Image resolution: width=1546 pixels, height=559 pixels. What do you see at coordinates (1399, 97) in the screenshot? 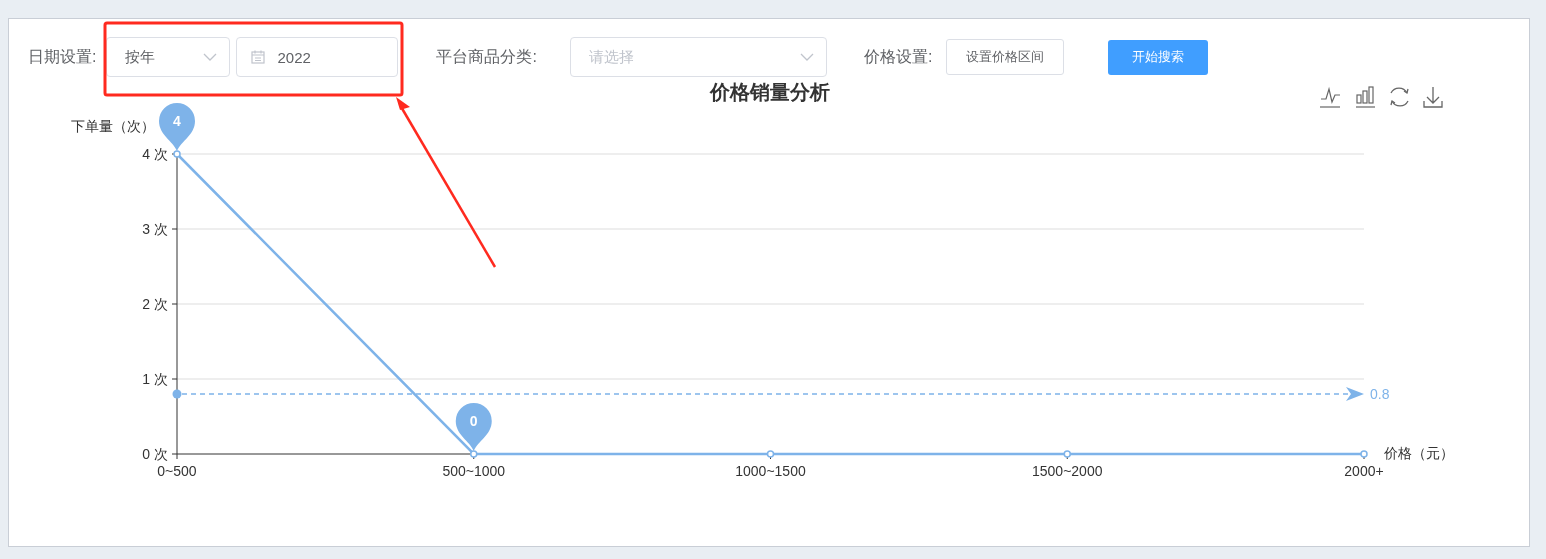
I see `refresh-icon` at bounding box center [1399, 97].